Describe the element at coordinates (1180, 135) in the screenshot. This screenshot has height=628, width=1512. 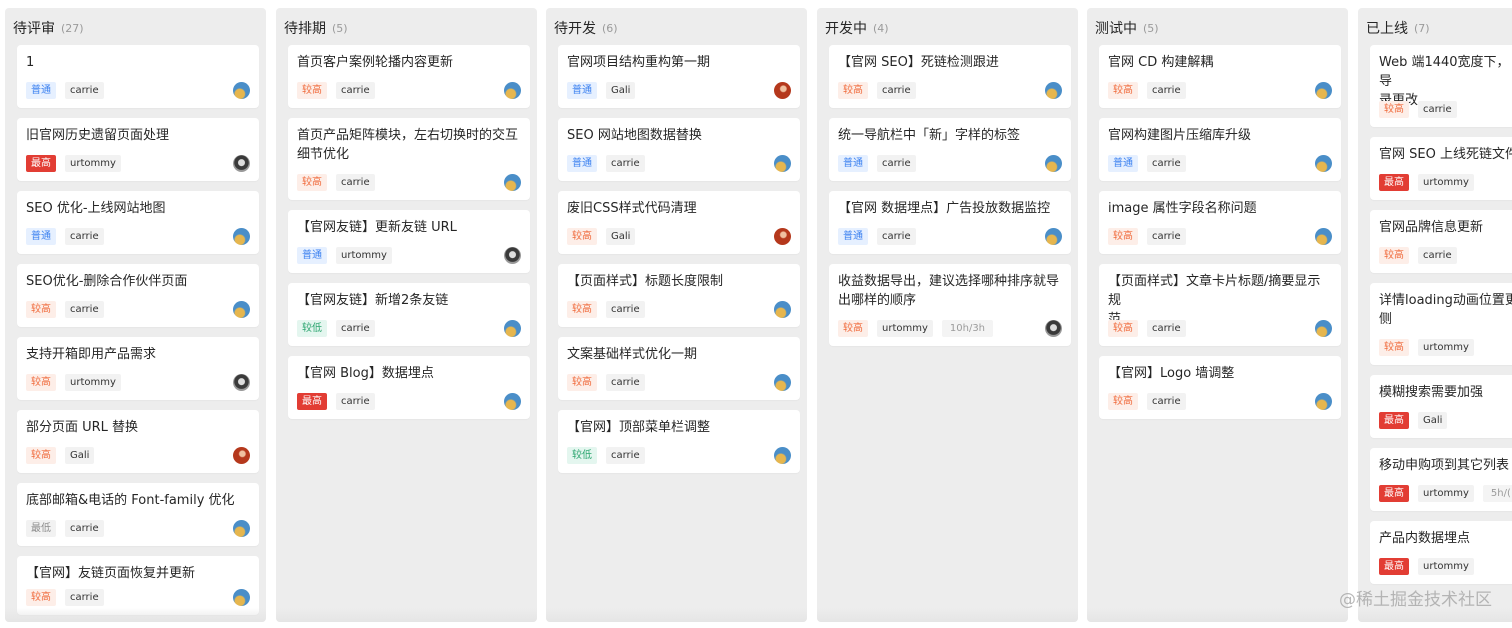
I see `task-title: 官网构建图片压缩库升级` at that location.